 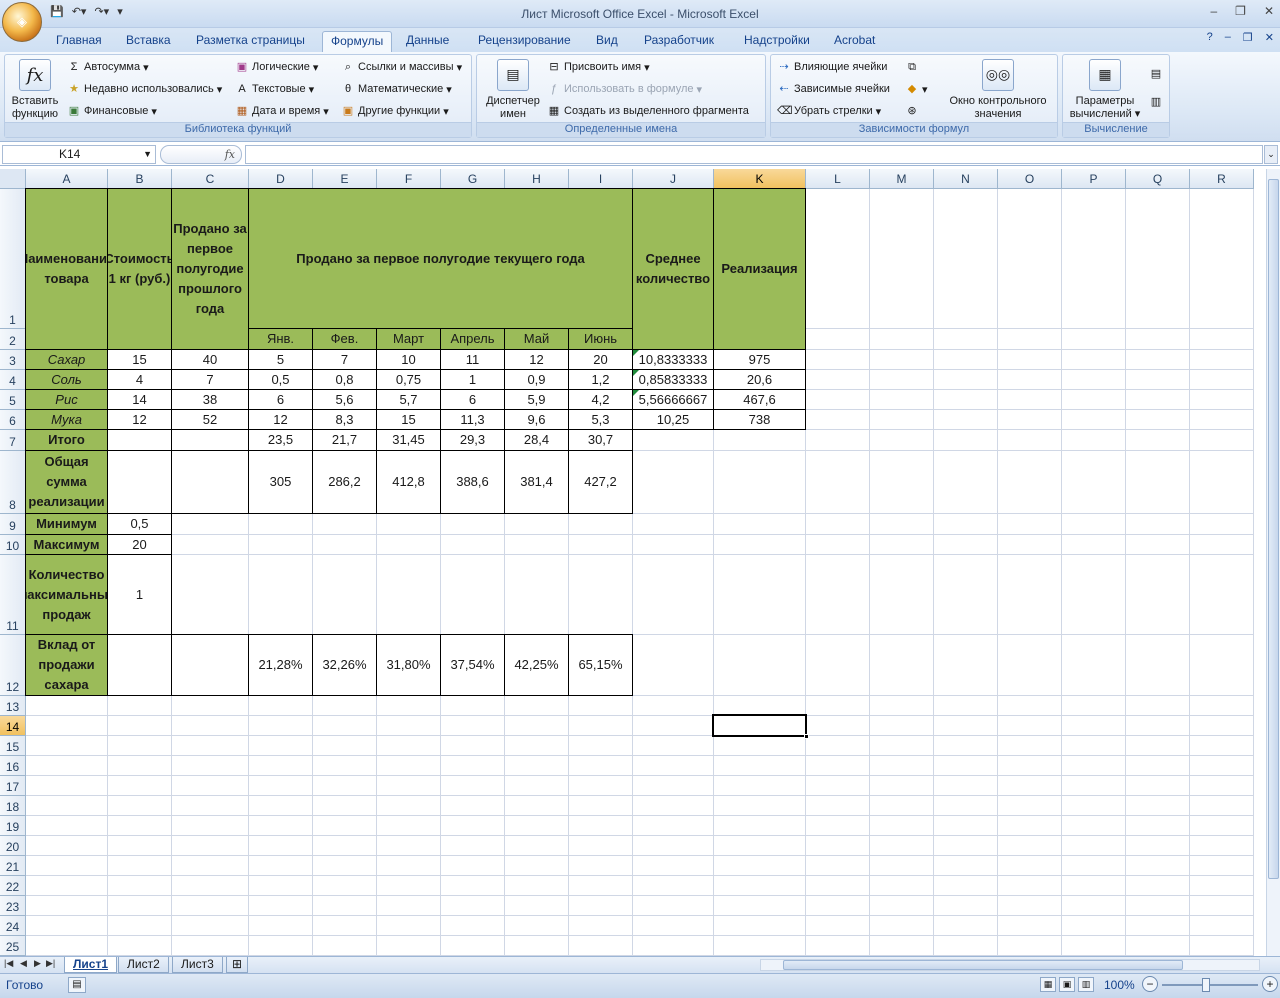 What do you see at coordinates (210, 482) in the screenshot?
I see `cell-c8` at bounding box center [210, 482].